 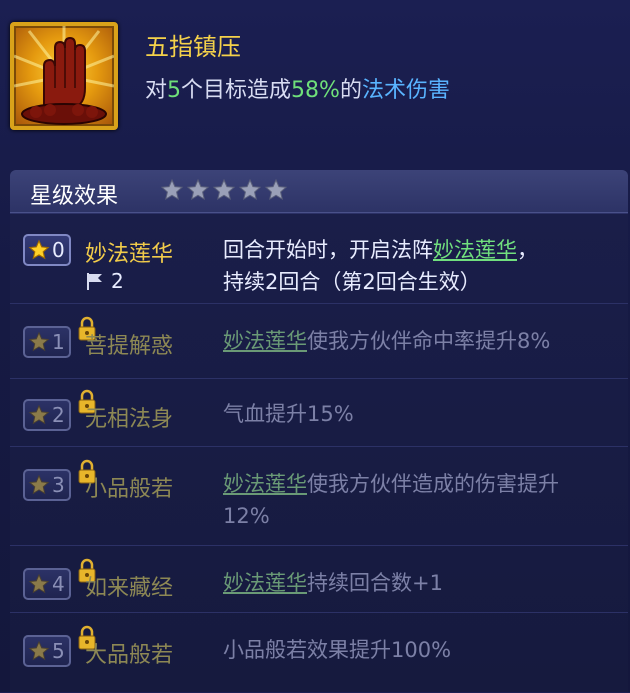 I want to click on damage-type-link: 法术伤害, so click(x=406, y=90).